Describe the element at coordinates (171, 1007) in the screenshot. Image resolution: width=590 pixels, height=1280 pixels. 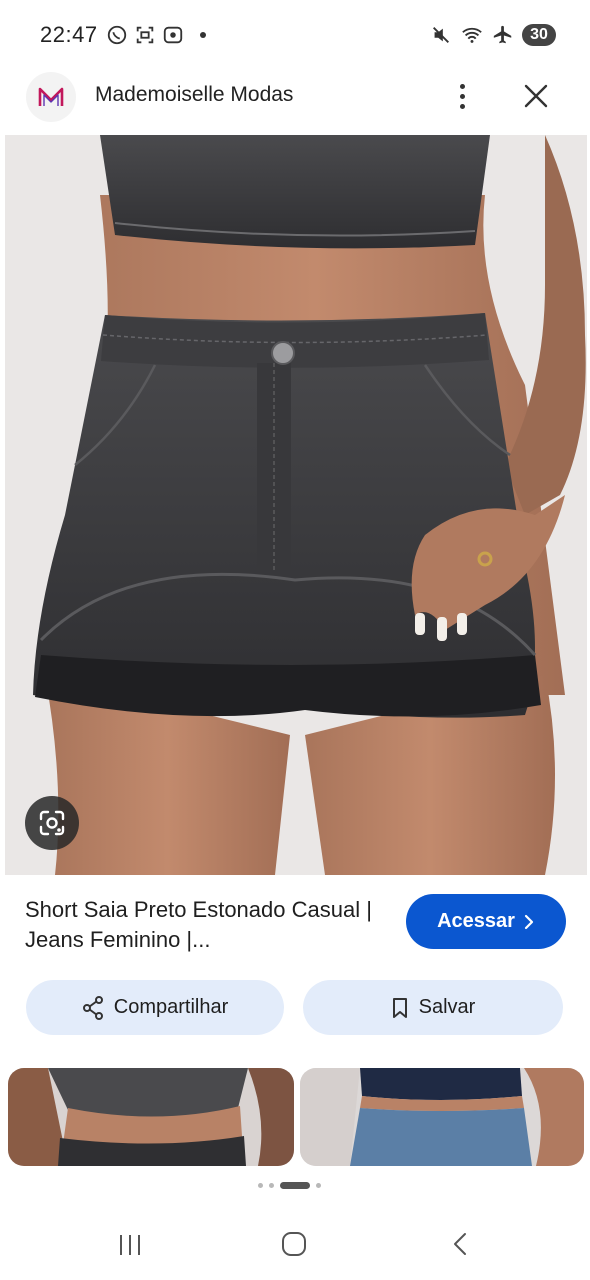
I see `share-button-label: Compartilhar` at that location.